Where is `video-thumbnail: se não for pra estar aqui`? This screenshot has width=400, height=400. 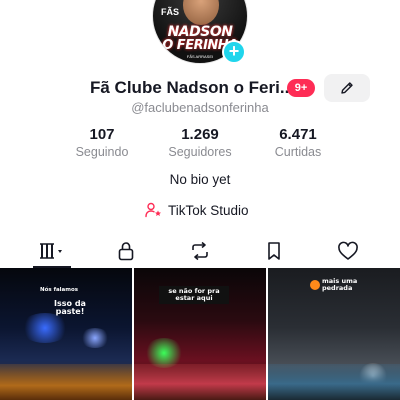
video-thumbnail: se não for pra estar aqui is located at coordinates (200, 334).